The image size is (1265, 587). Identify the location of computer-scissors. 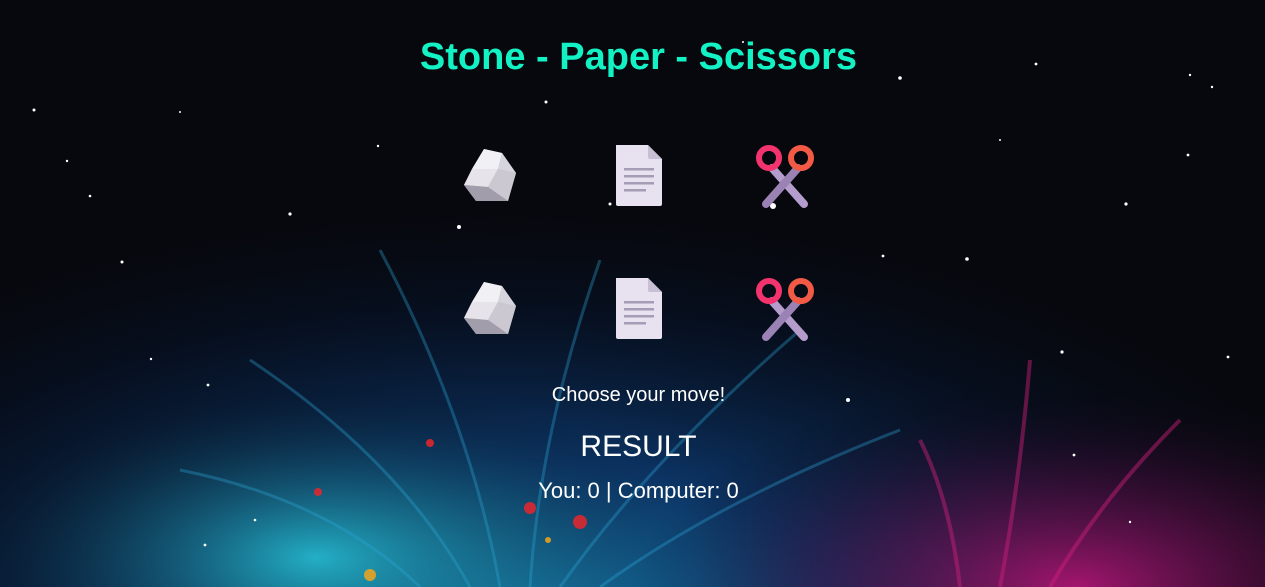
(785, 308).